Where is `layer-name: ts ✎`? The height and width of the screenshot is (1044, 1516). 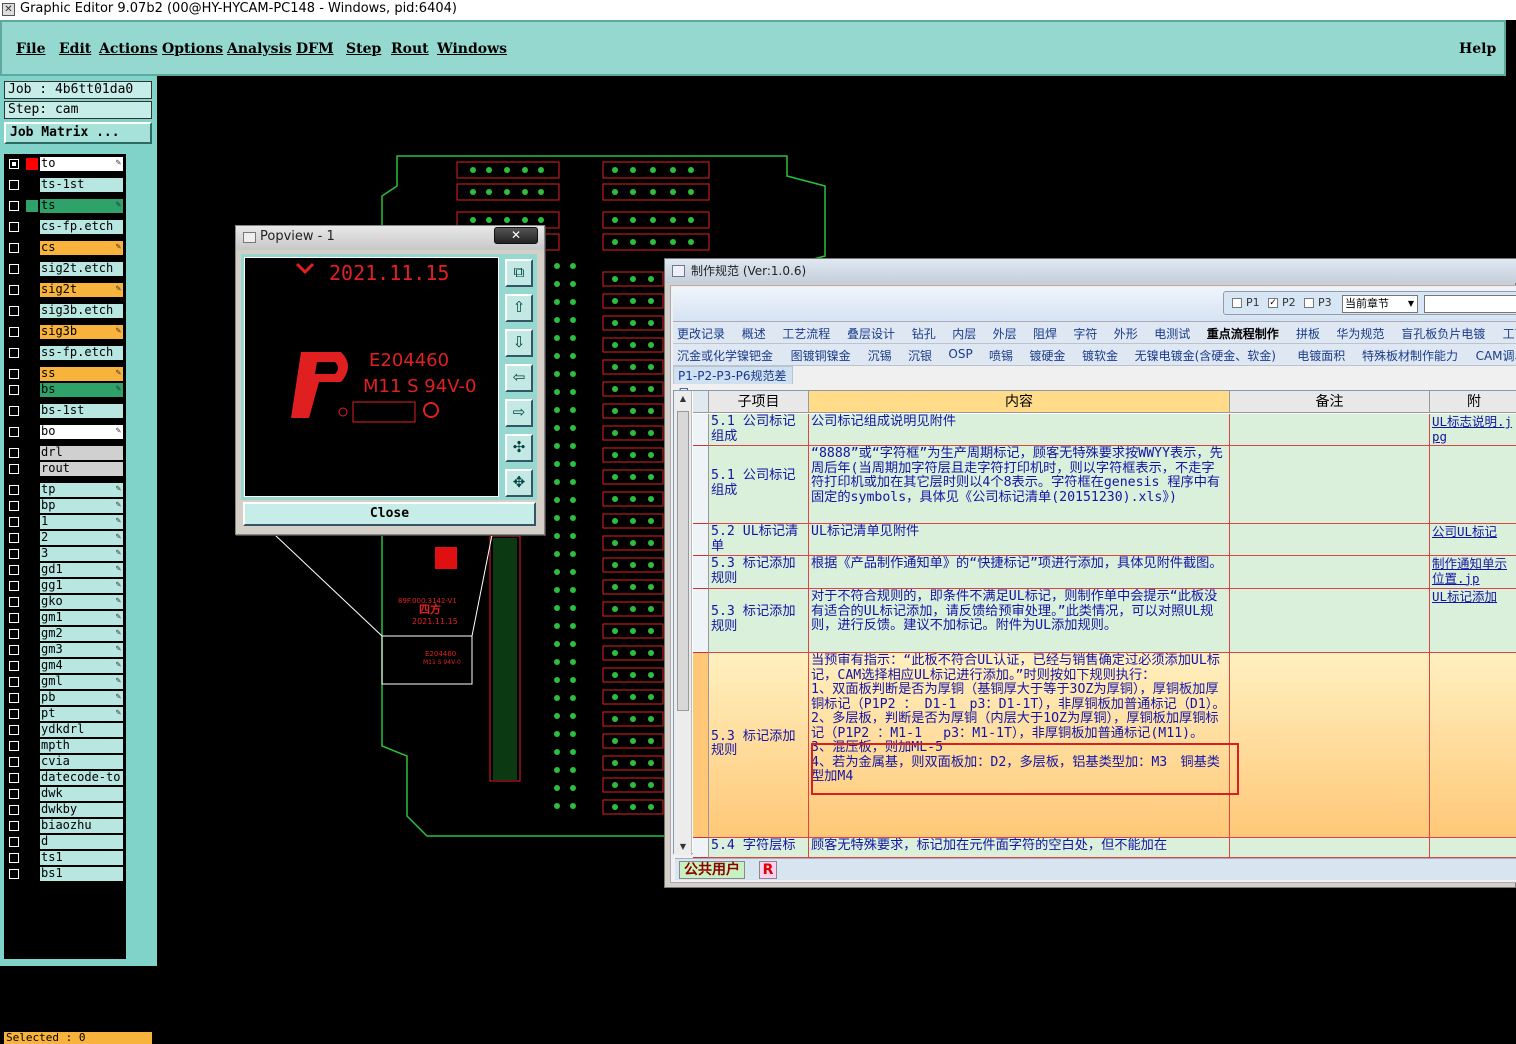
layer-name: ts ✎ is located at coordinates (81, 206).